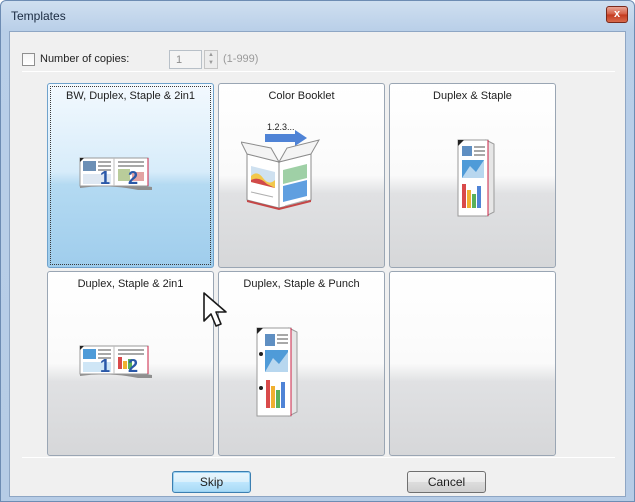 The width and height of the screenshot is (635, 502). I want to click on tile-label: Duplex, Staple & Punch, so click(301, 284).